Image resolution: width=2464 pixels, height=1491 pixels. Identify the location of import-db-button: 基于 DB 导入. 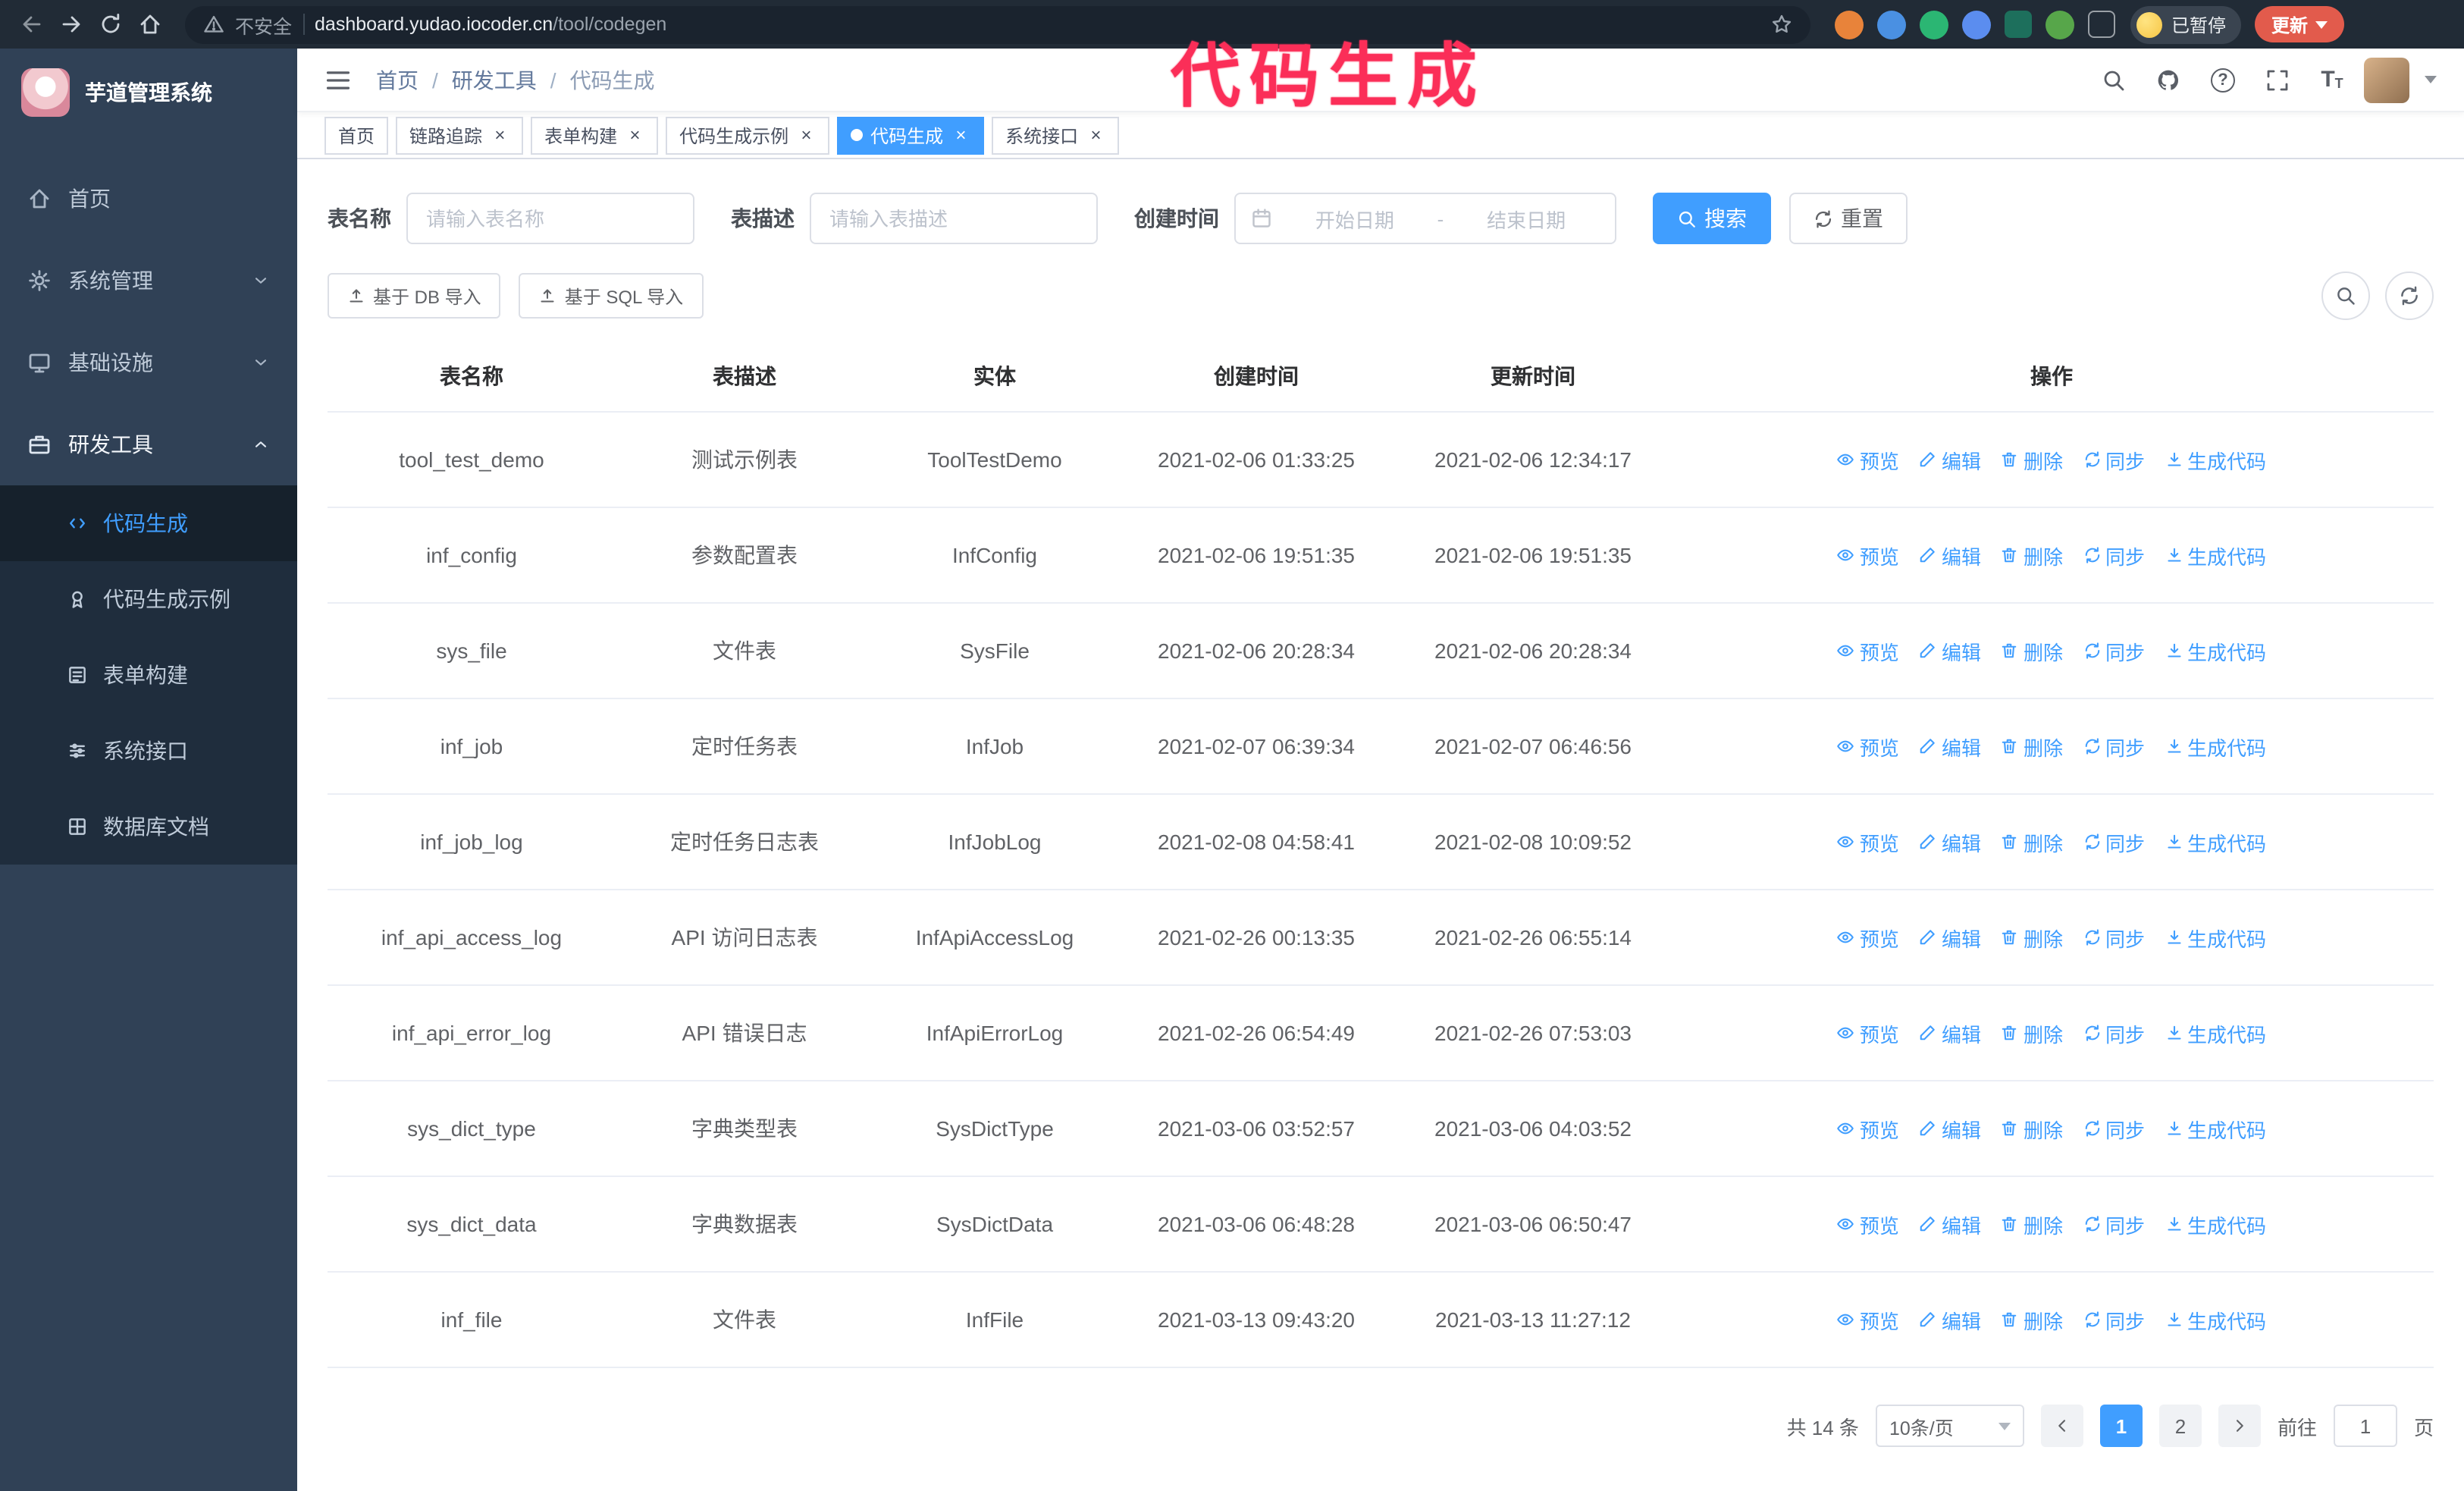
(414, 296).